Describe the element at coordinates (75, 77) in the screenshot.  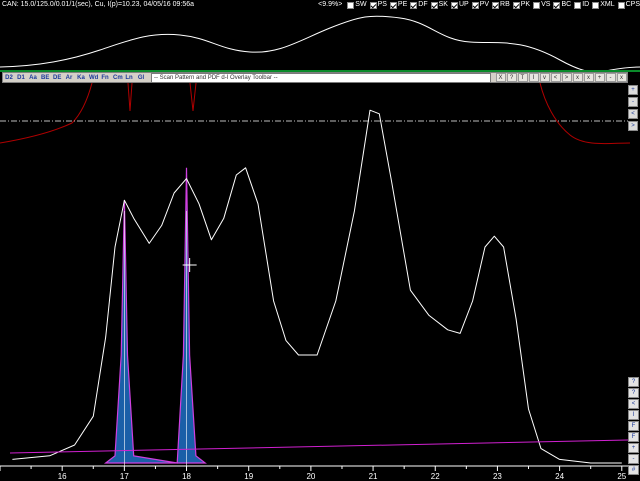
I see `toolbar-left-group: D2 D1 Aa BE DE Ar Ka Wd Fn Cm Ln Gl` at that location.